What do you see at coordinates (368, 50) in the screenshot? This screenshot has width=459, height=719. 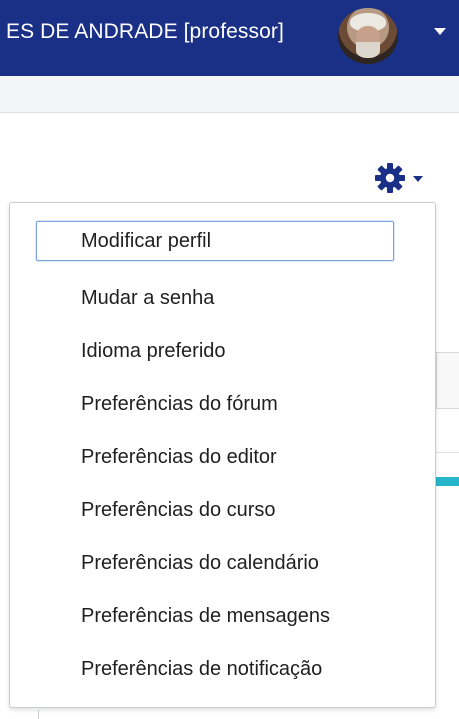 I see `avatar-beard` at bounding box center [368, 50].